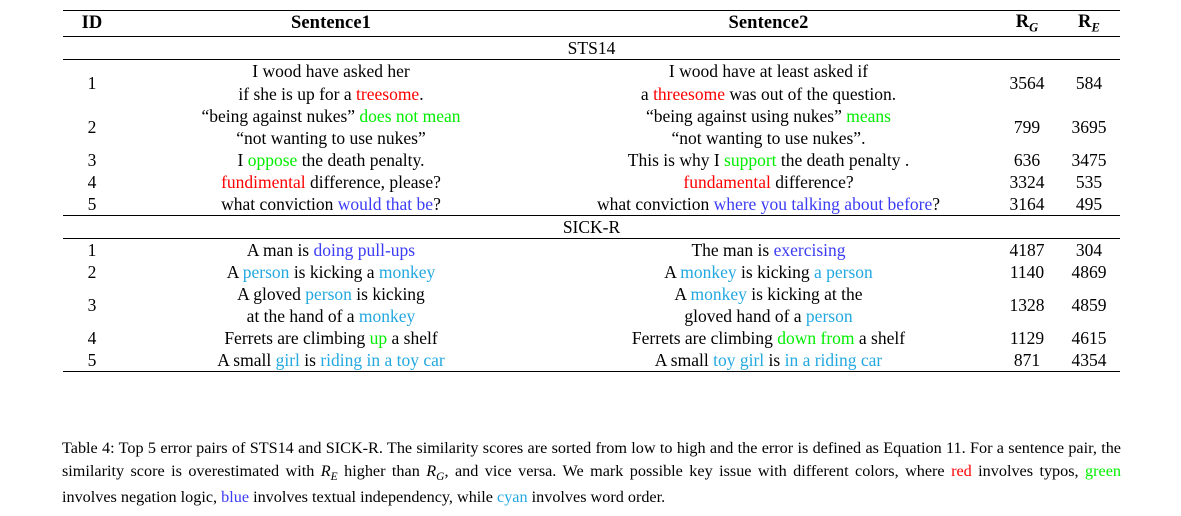 The width and height of the screenshot is (1181, 516). Describe the element at coordinates (435, 473) in the screenshot. I see `math-symbol: RG` at that location.